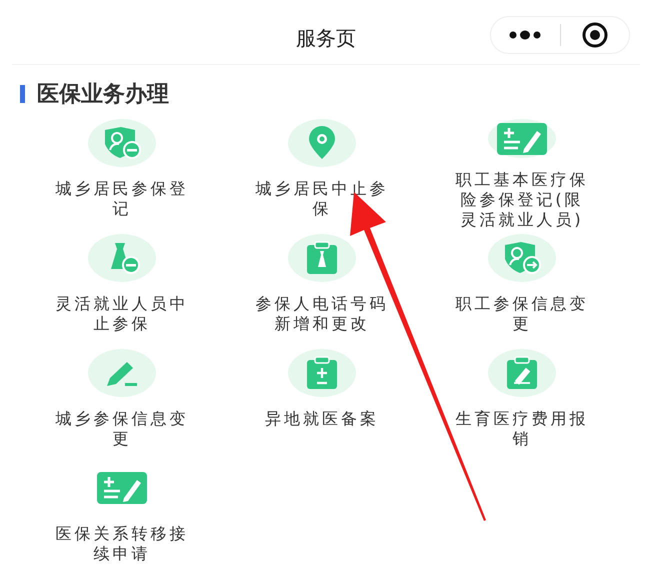  What do you see at coordinates (322, 289) in the screenshot?
I see `service-item: 参保人电话号码新增和更改` at bounding box center [322, 289].